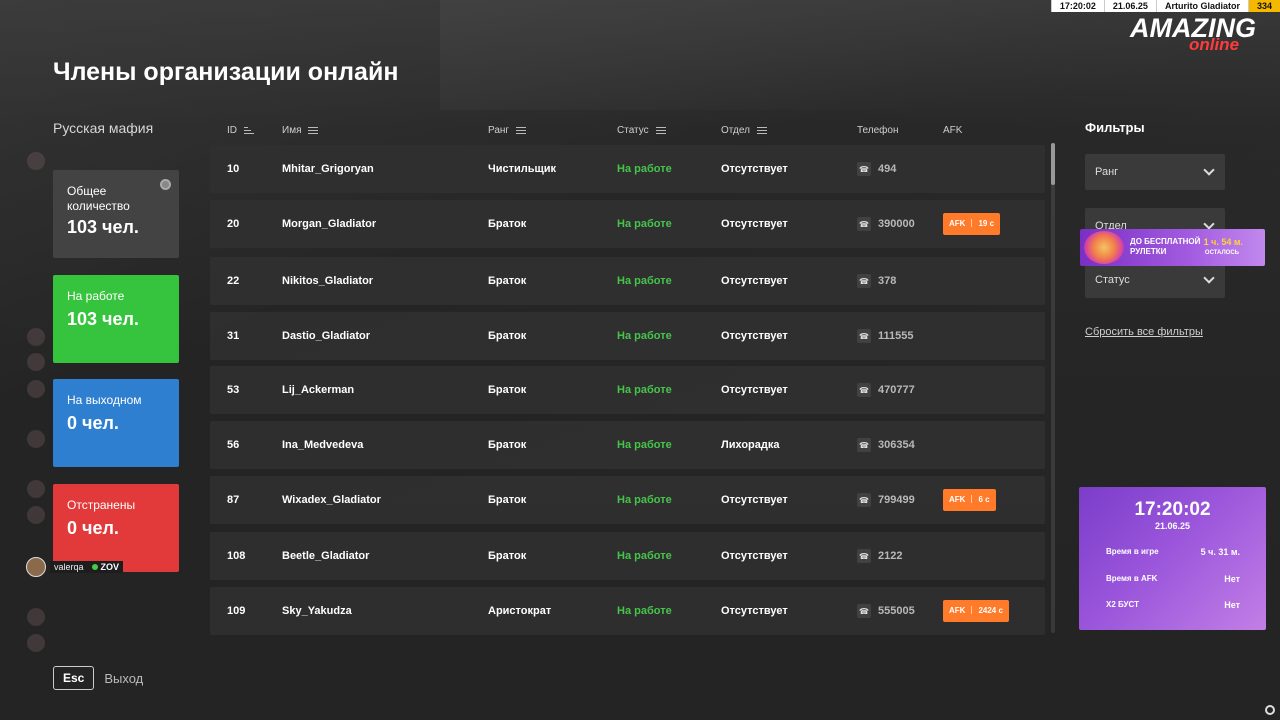 The height and width of the screenshot is (720, 1280). What do you see at coordinates (75, 567) in the screenshot?
I see `user-tag: valerqa ZOV` at bounding box center [75, 567].